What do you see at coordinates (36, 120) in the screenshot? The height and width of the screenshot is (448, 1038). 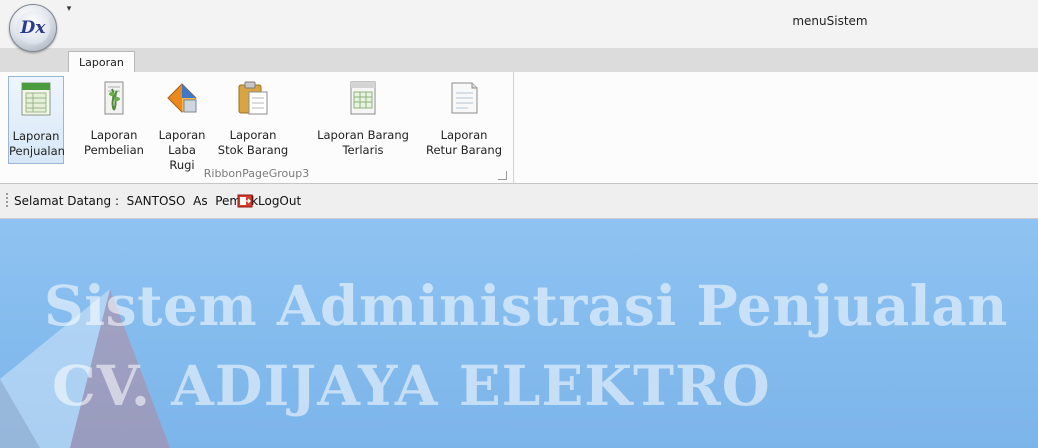 I see `laporan-penjualan-button: Laporan Penjualan` at bounding box center [36, 120].